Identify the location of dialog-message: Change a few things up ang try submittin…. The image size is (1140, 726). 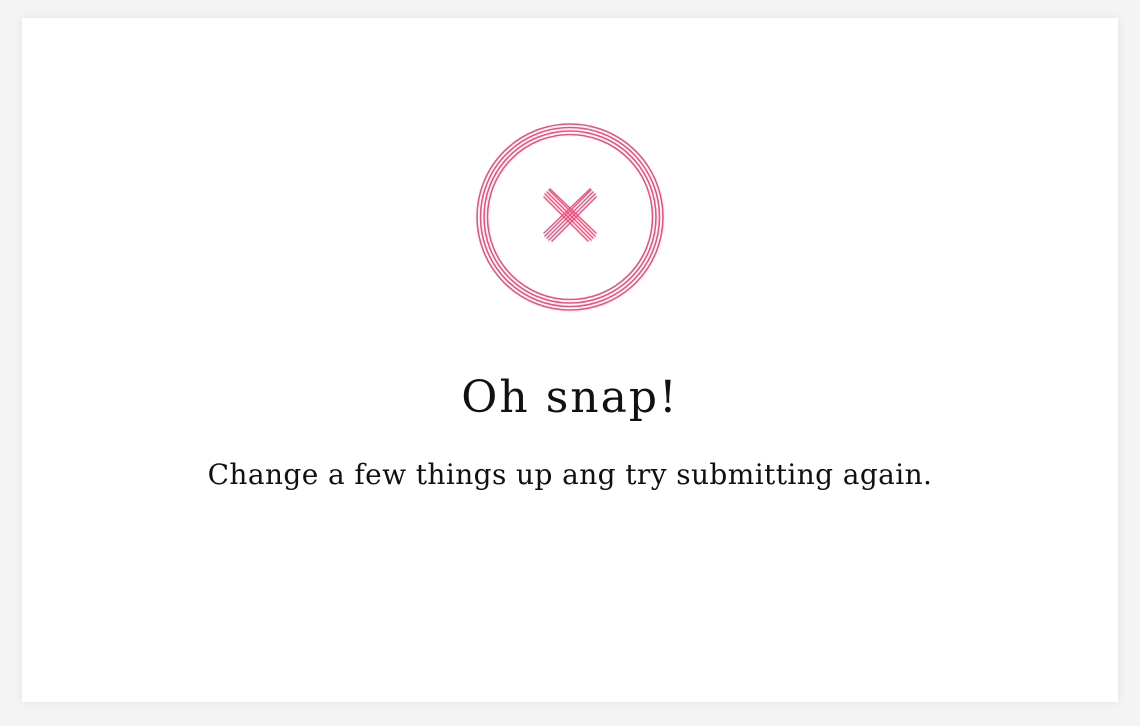
(570, 474).